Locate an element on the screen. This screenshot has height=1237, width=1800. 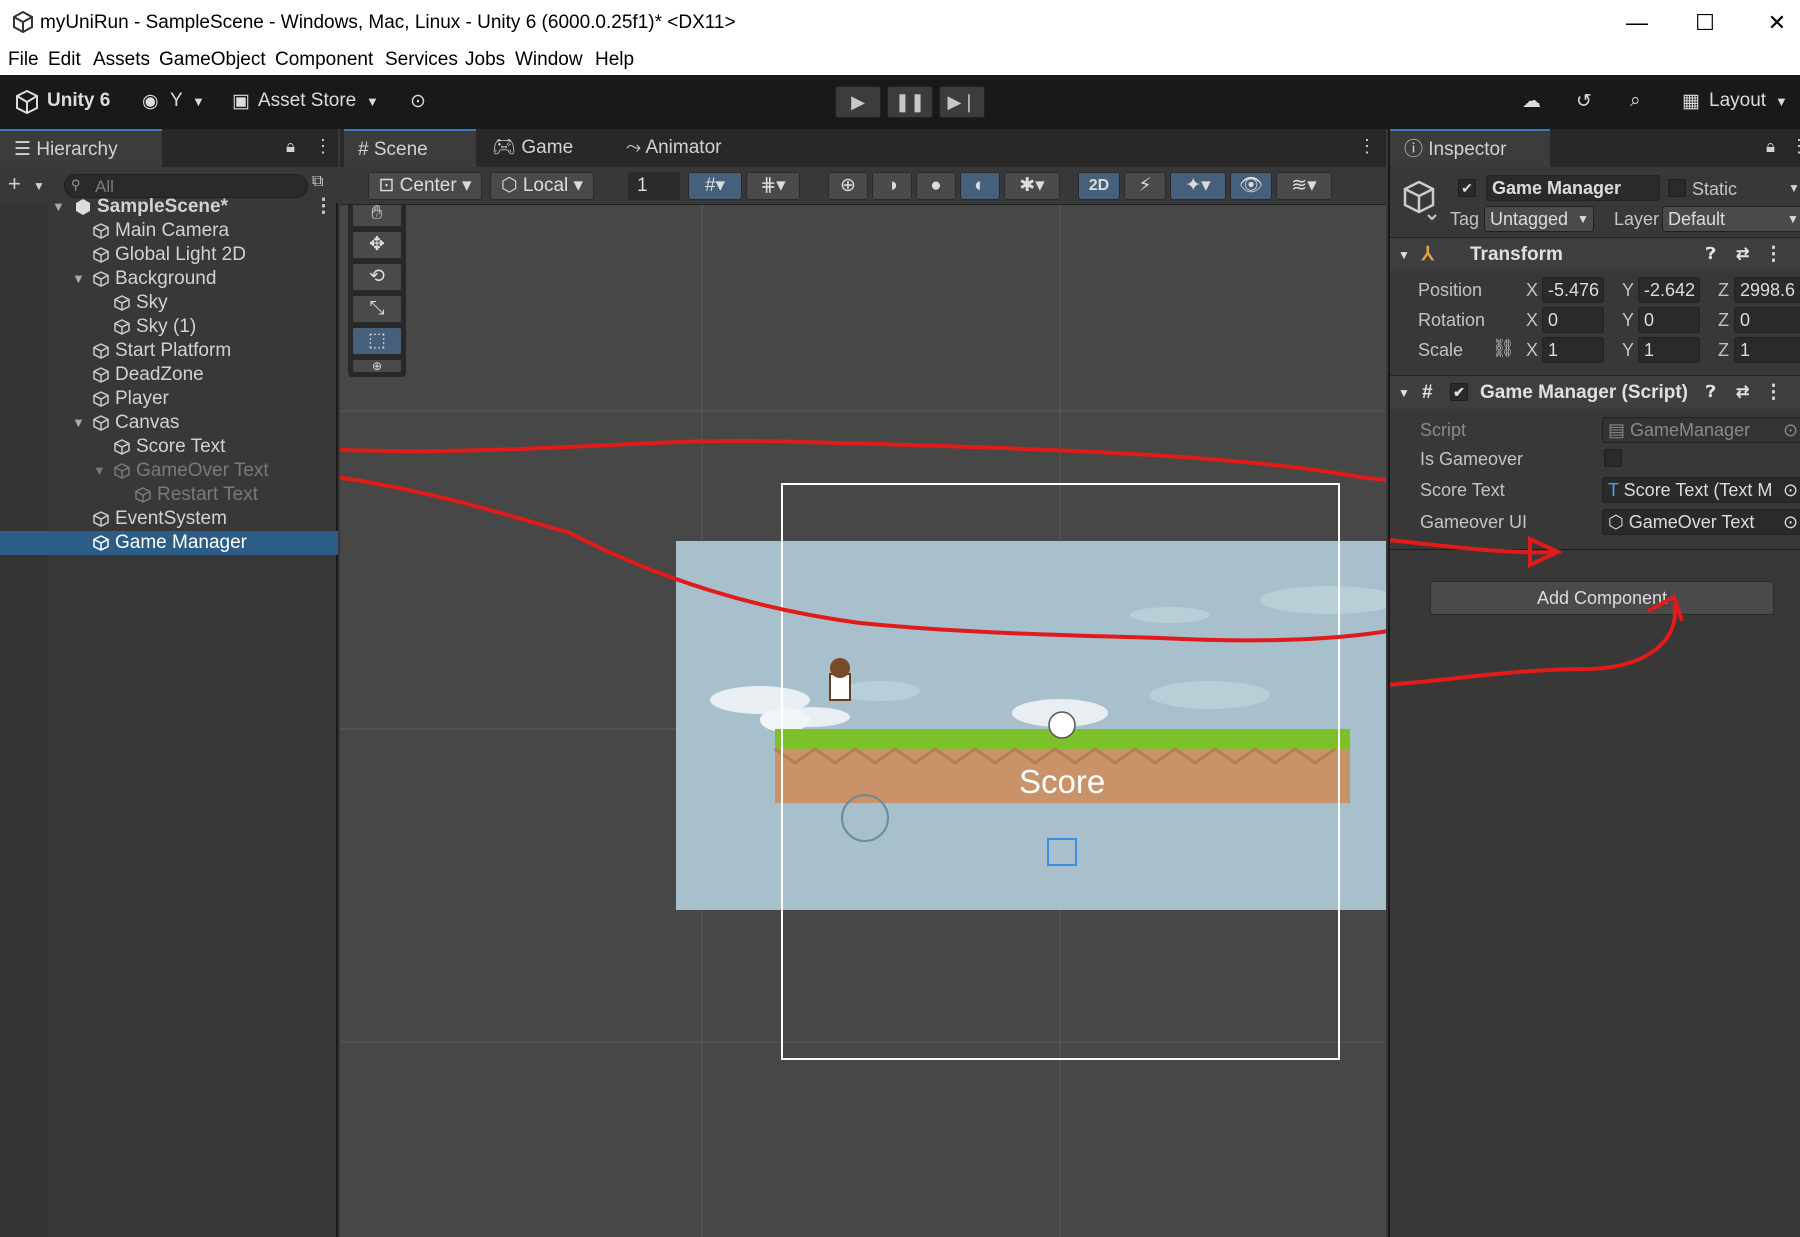
scene-search-icon: ⧉ is located at coordinates (317, 182).